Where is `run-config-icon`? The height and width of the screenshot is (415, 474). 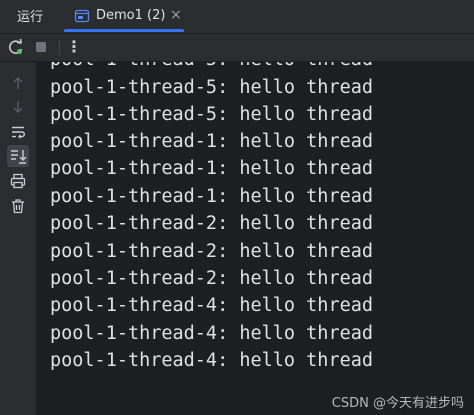 run-config-icon is located at coordinates (82, 15).